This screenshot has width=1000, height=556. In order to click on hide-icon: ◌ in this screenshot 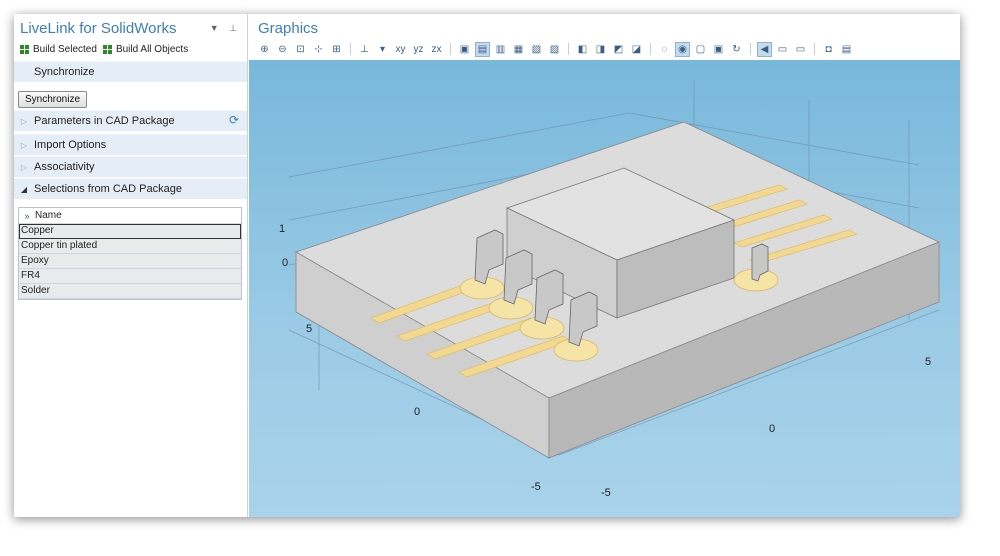, I will do `click(664, 49)`.